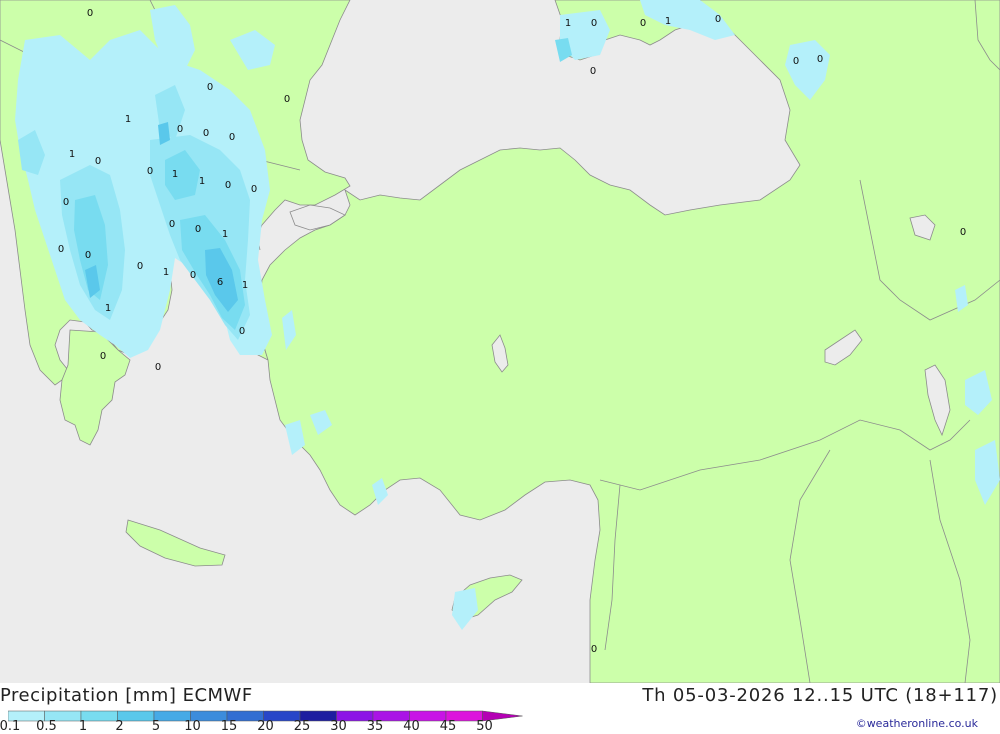 The width and height of the screenshot is (1000, 734). Describe the element at coordinates (411, 726) in the screenshot. I see `legend-label: 40` at that location.